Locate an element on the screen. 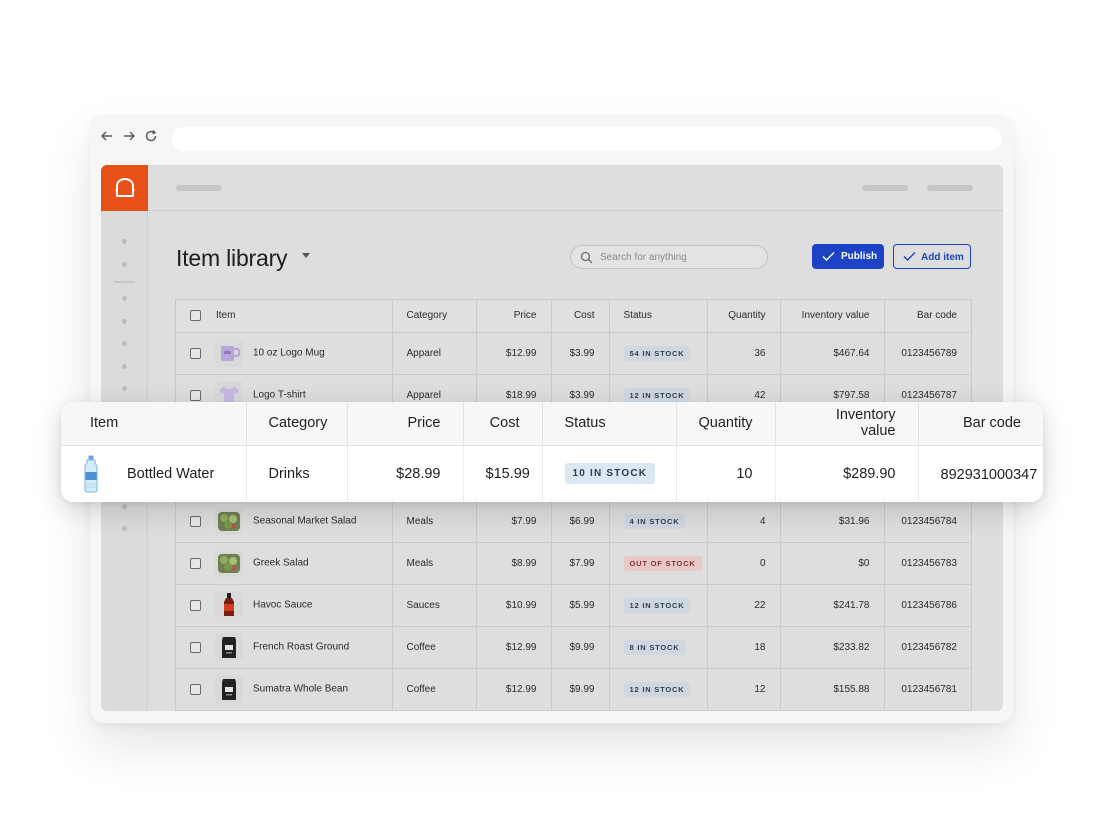 This screenshot has height=836, width=1104. column-header-price: Price is located at coordinates (514, 316).